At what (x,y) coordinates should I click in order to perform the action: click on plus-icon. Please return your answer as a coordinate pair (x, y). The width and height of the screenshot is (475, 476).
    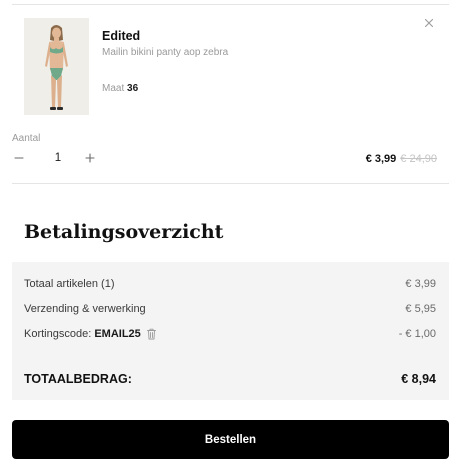
    Looking at the image, I should click on (90, 158).